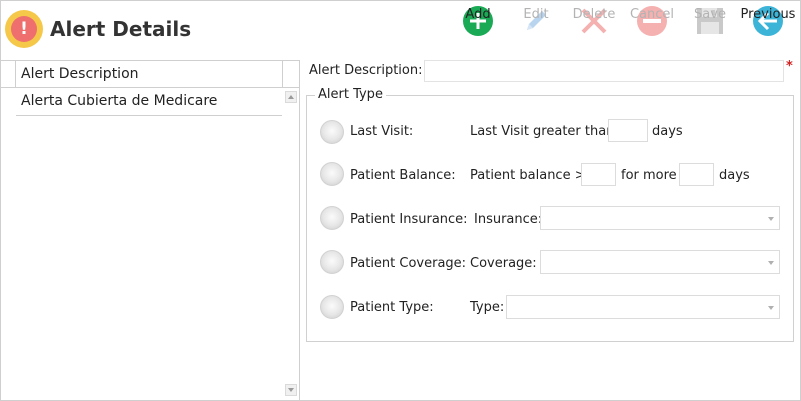 The width and height of the screenshot is (801, 401). Describe the element at coordinates (598, 174) in the screenshot. I see `patient-balance-amount-input` at that location.